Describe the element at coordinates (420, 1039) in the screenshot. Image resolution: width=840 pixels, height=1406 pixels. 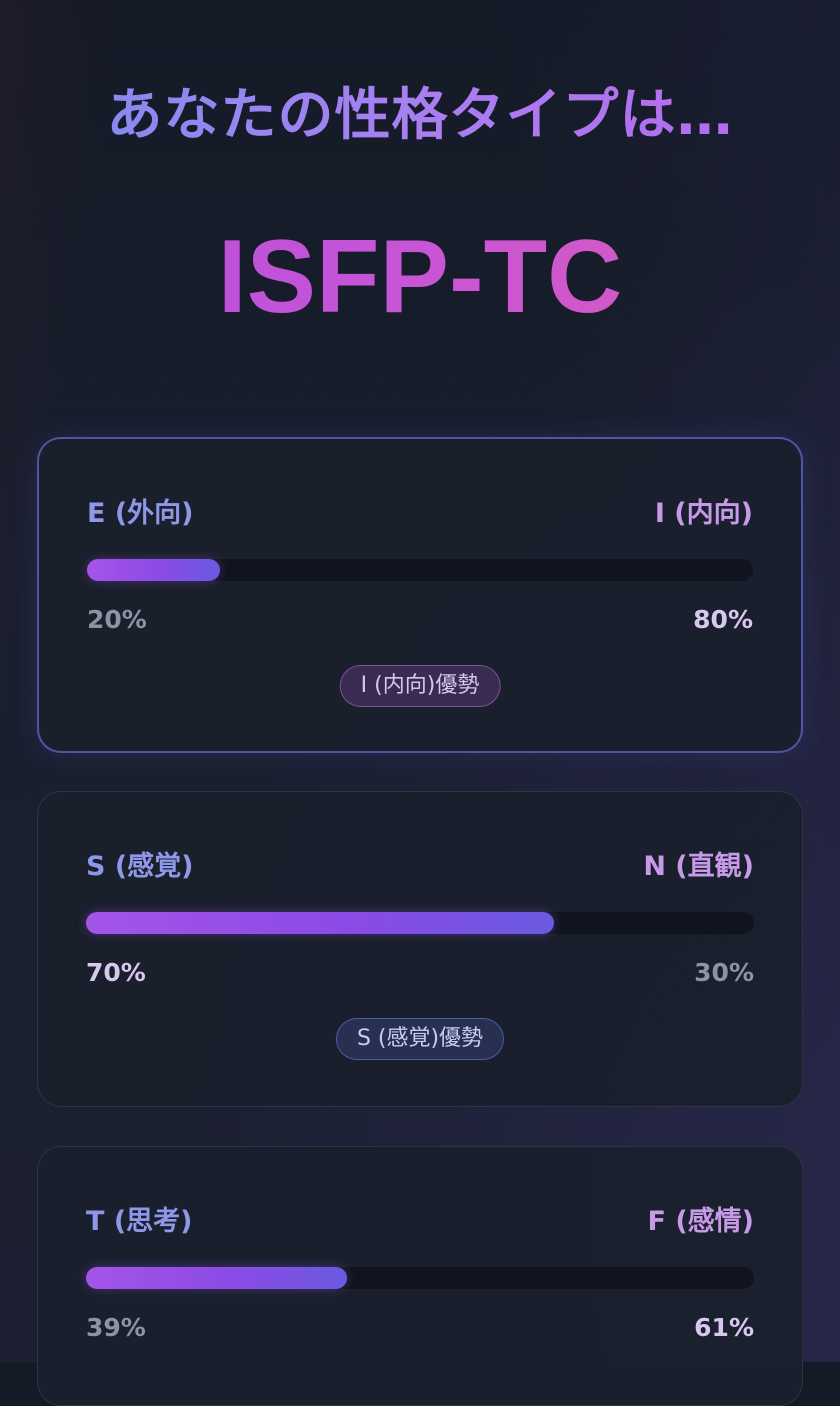
I see `dominant-trait-badge: S (感覚)優勢` at that location.